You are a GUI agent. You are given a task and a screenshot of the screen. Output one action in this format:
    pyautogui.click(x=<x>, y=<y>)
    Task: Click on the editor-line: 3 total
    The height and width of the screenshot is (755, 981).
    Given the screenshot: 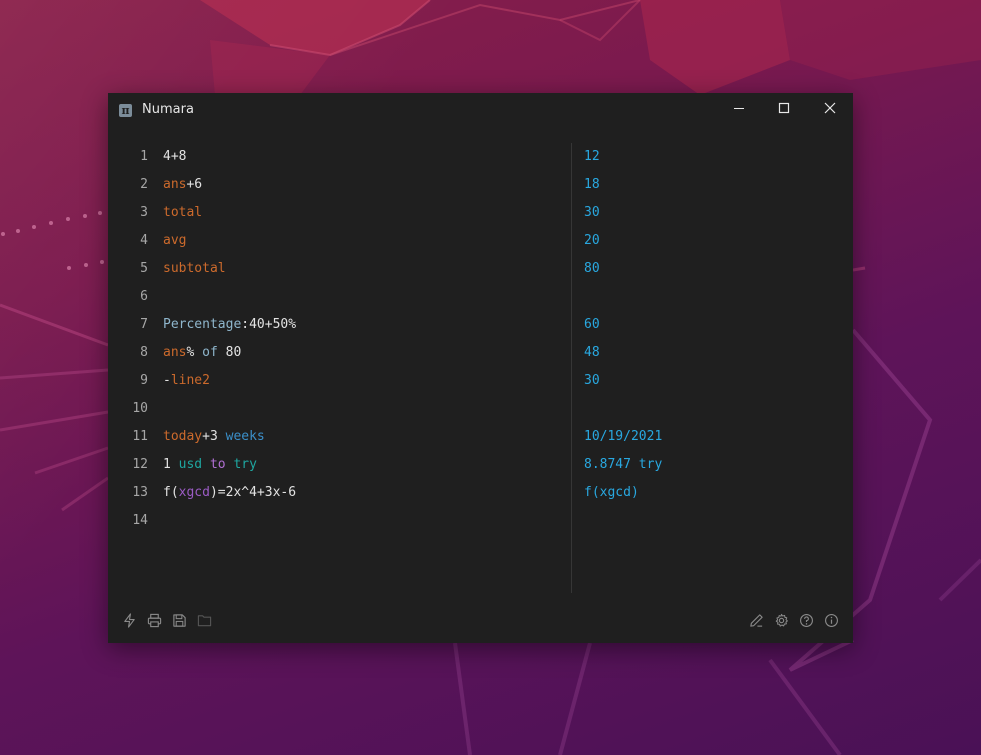 What is the action you would take?
    pyautogui.click(x=339, y=213)
    